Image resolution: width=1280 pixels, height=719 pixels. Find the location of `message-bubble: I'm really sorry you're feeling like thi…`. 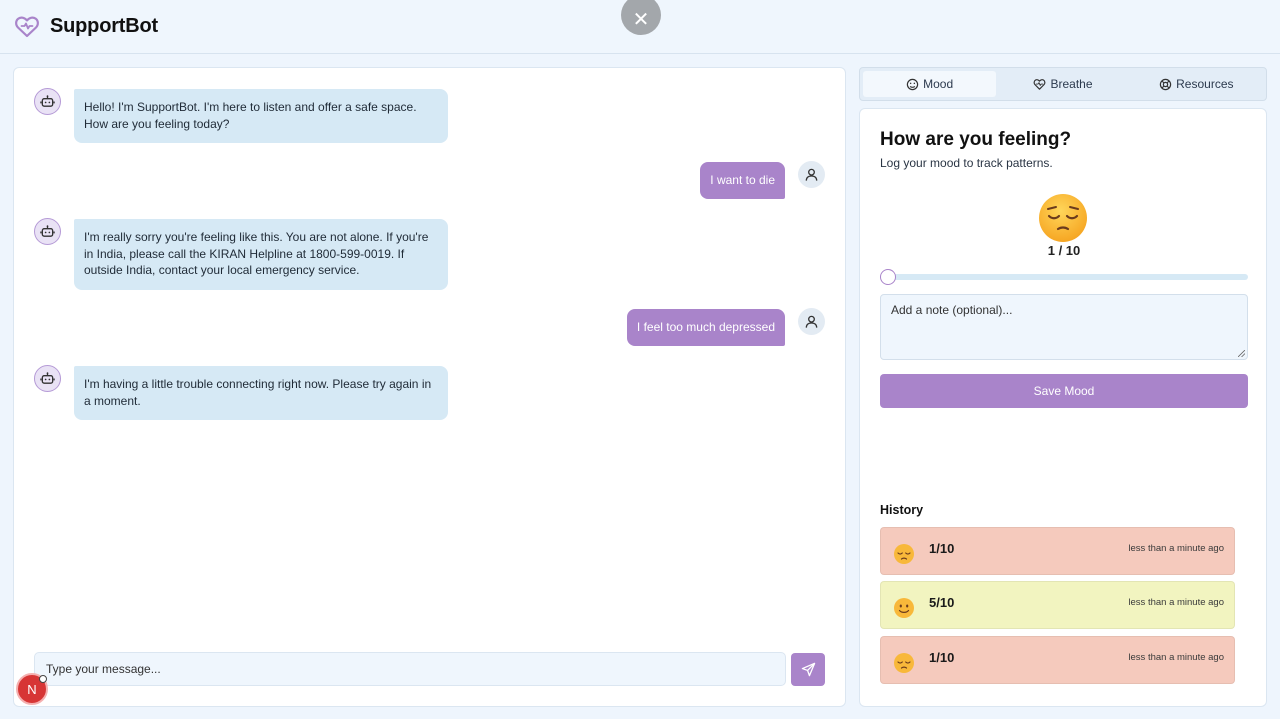

message-bubble: I'm really sorry you're feeling like thi… is located at coordinates (261, 254).